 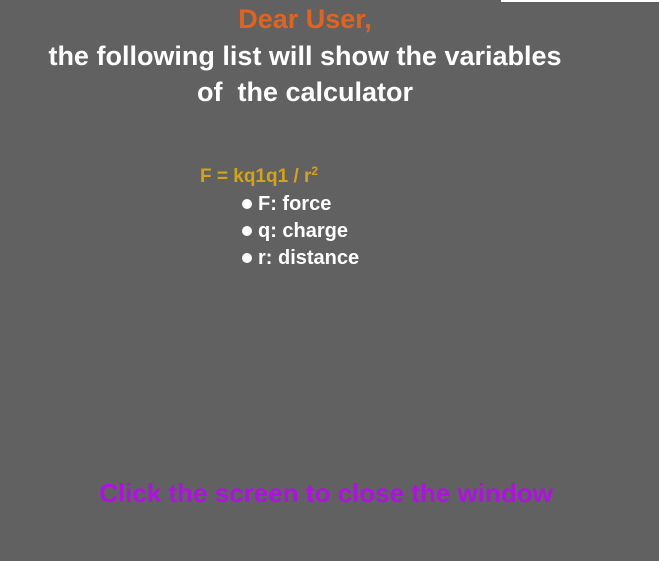 What do you see at coordinates (326, 493) in the screenshot?
I see `close-window-hint: Click the screen to close the window` at bounding box center [326, 493].